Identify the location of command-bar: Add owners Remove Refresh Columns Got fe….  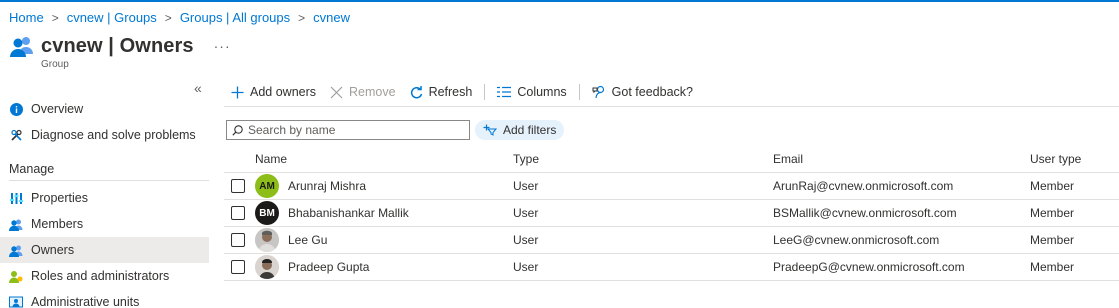
(469, 92).